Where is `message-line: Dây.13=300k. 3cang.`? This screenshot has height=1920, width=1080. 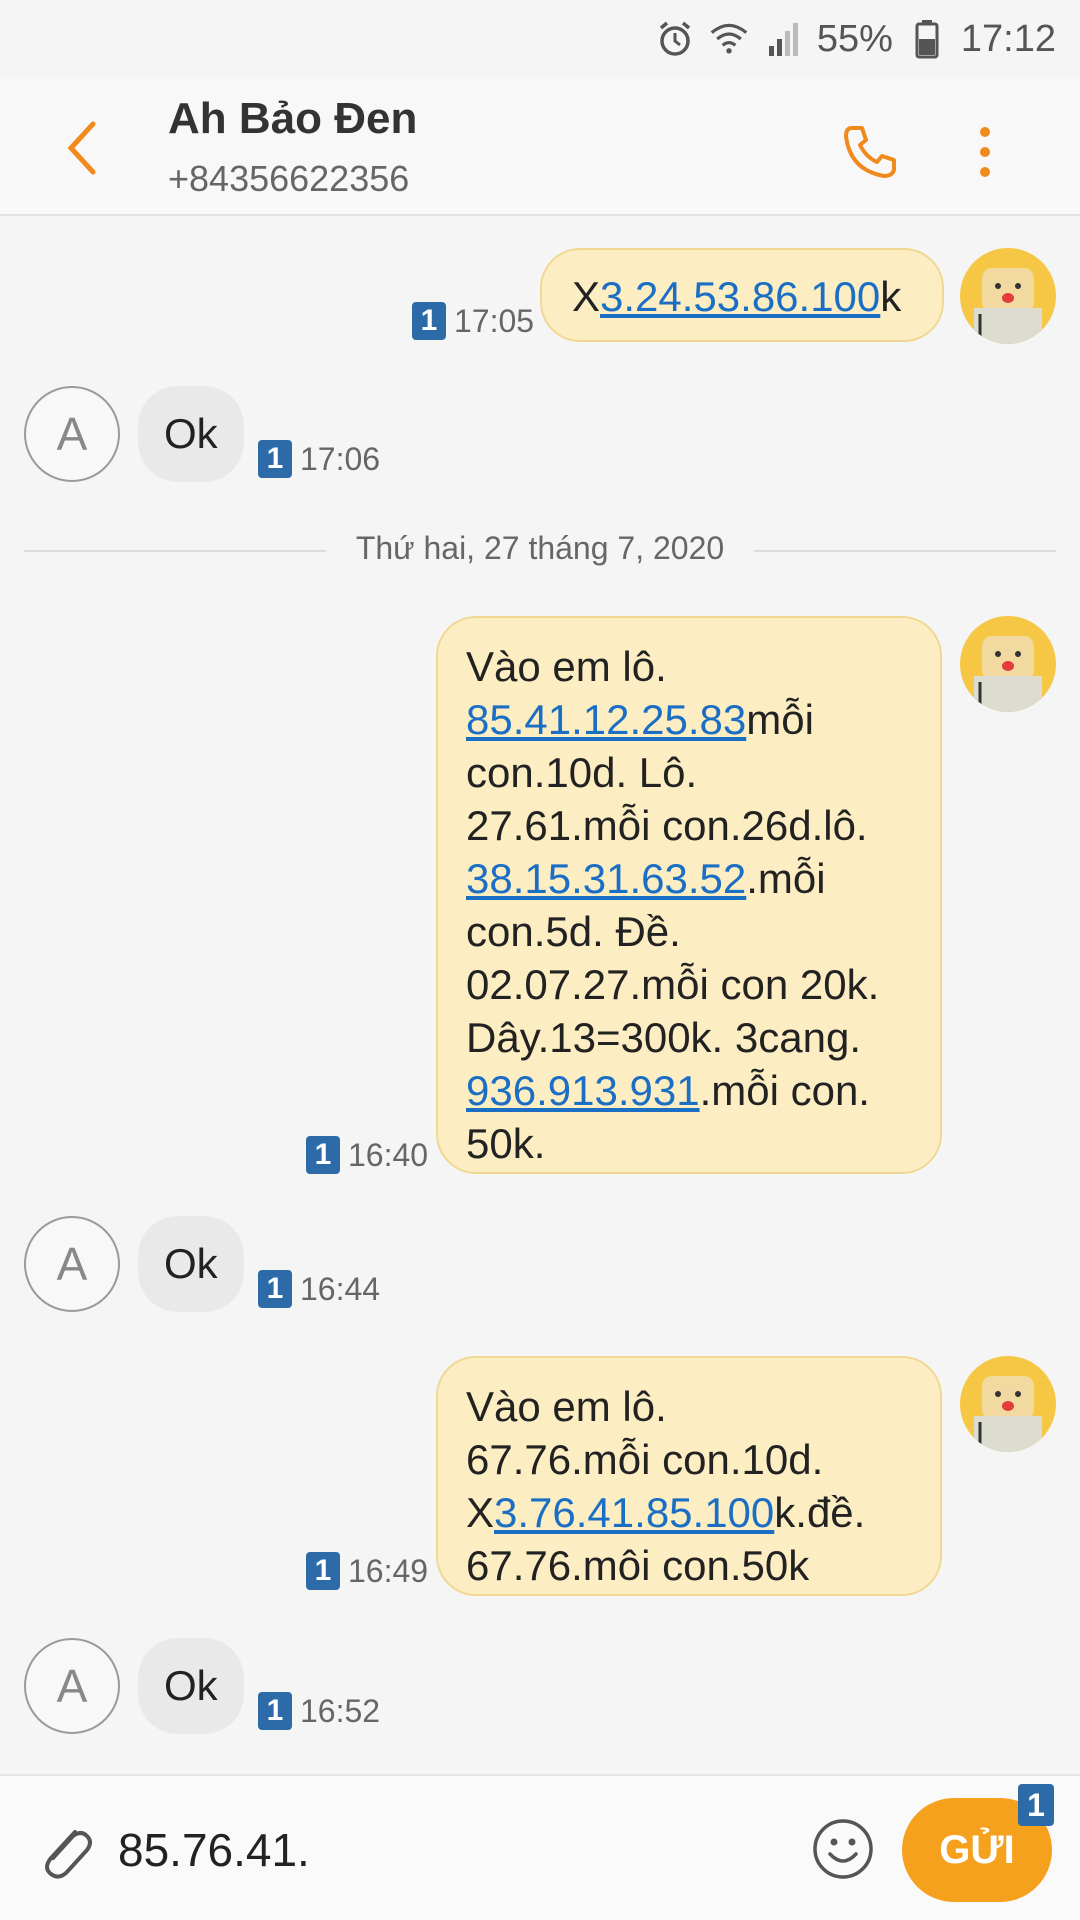
message-line: Dây.13=300k. 3cang. is located at coordinates (664, 1037).